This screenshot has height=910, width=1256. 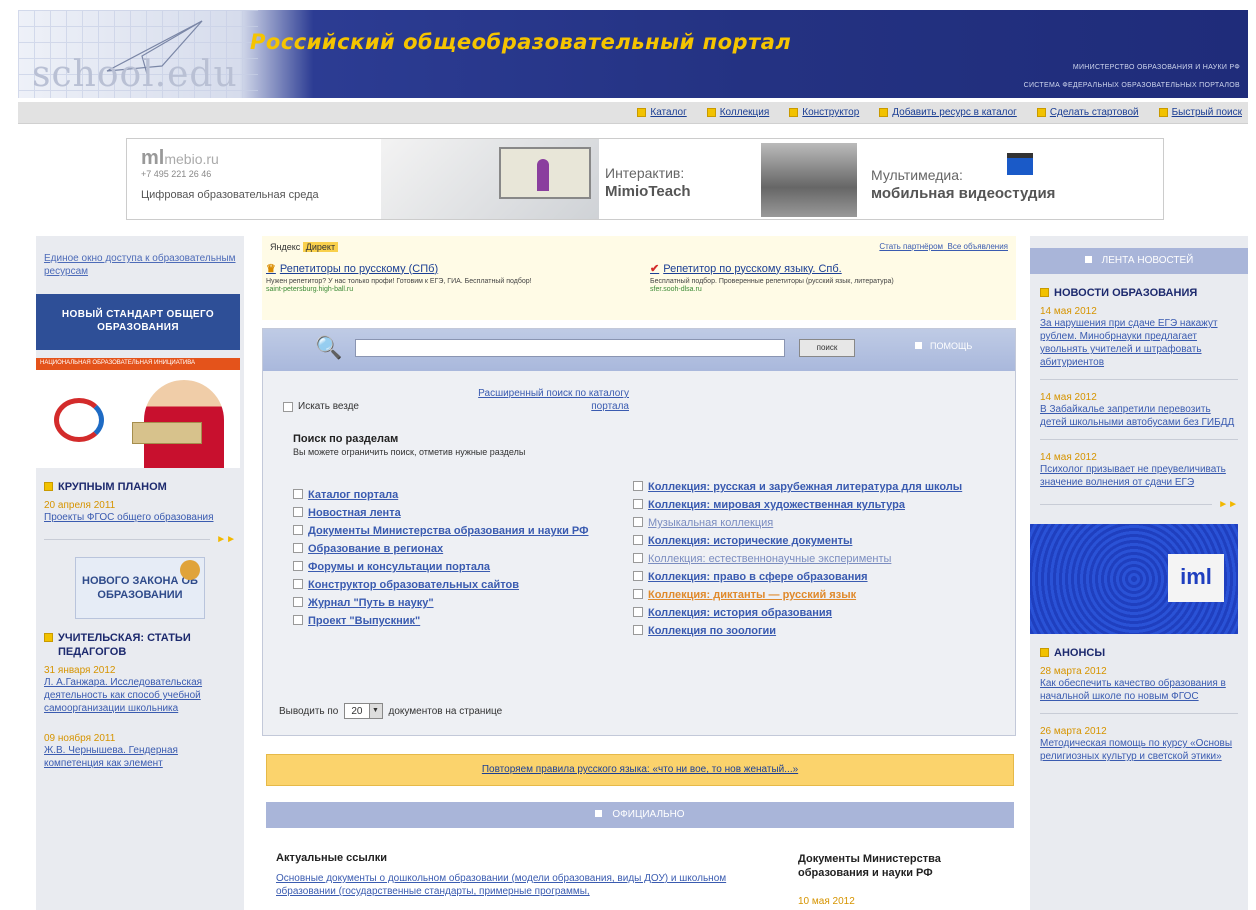 I want to click on ad-title-text: Репетитор по русскому языку. Спб., so click(x=752, y=269).